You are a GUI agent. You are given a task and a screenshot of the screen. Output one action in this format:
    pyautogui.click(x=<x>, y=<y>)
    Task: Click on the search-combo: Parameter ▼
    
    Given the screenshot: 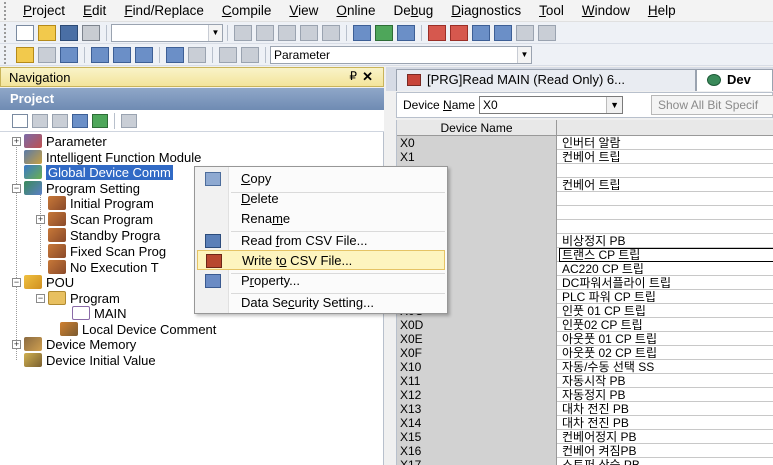 What is the action you would take?
    pyautogui.click(x=401, y=54)
    